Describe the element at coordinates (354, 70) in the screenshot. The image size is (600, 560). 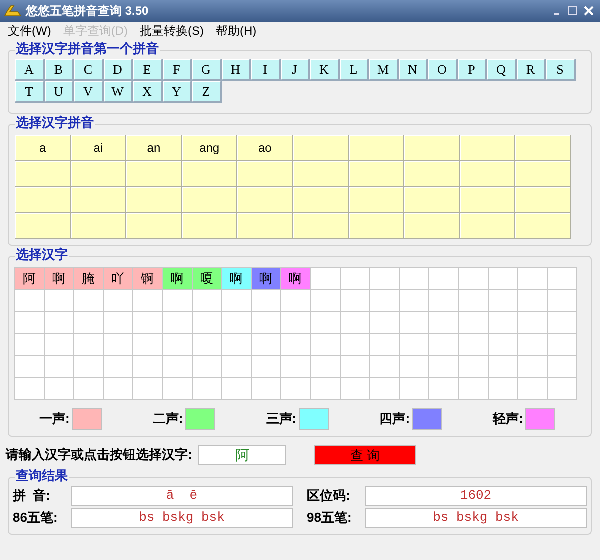
I see `letter-button: L` at that location.